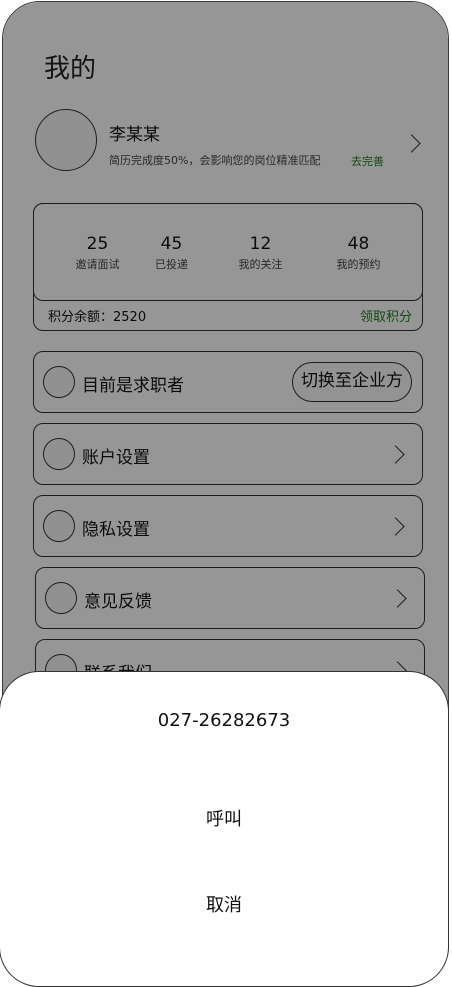  What do you see at coordinates (224, 818) in the screenshot?
I see `call-button: 呼叫` at bounding box center [224, 818].